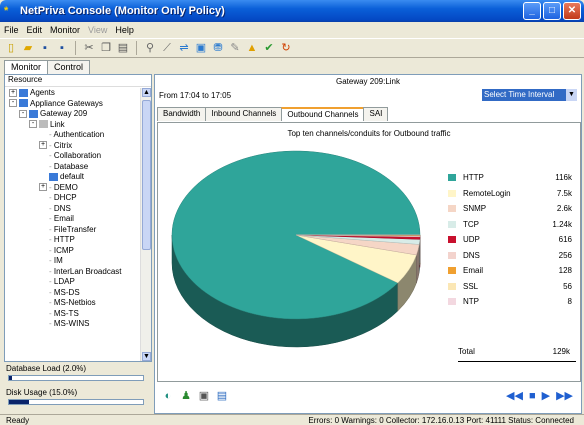 The height and width of the screenshot is (425, 584). What do you see at coordinates (292, 30) in the screenshot?
I see `menu-bar: File Edit Monitor View Help` at bounding box center [292, 30].